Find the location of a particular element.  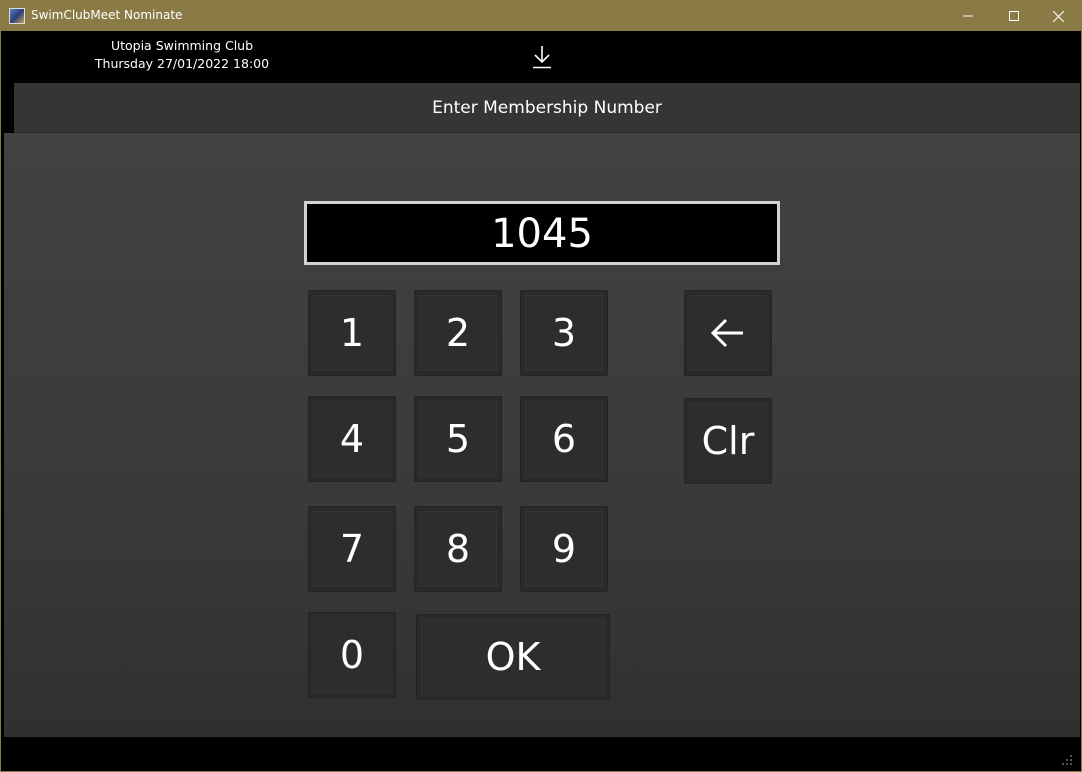

key-8-button: 8 is located at coordinates (458, 549).